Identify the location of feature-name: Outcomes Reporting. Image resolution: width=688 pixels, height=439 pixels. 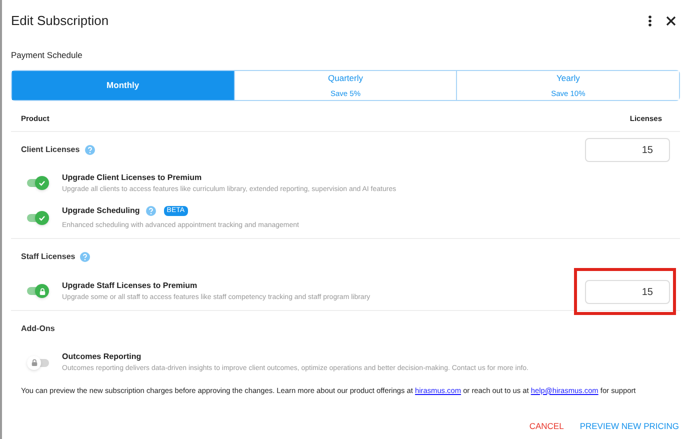
(102, 357).